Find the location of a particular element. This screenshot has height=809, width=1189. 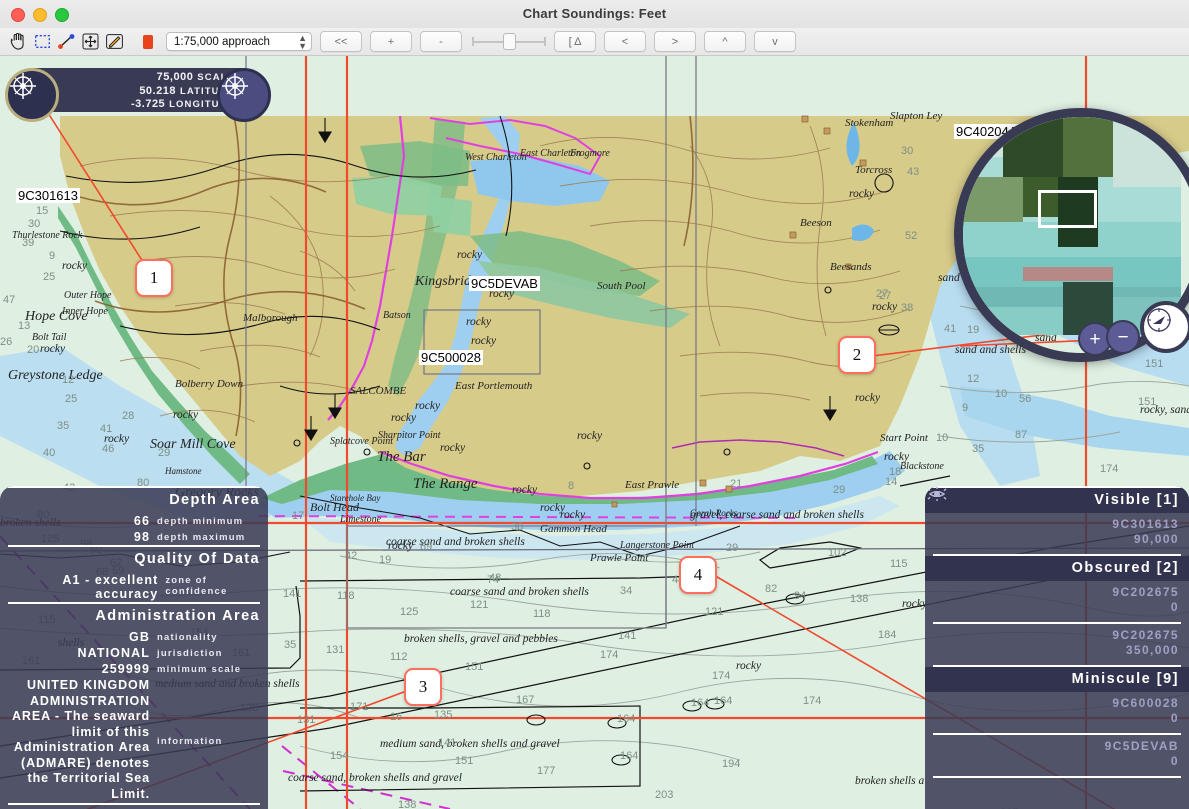

chart-layer-item: 9C600028 0 is located at coordinates (1057, 610).